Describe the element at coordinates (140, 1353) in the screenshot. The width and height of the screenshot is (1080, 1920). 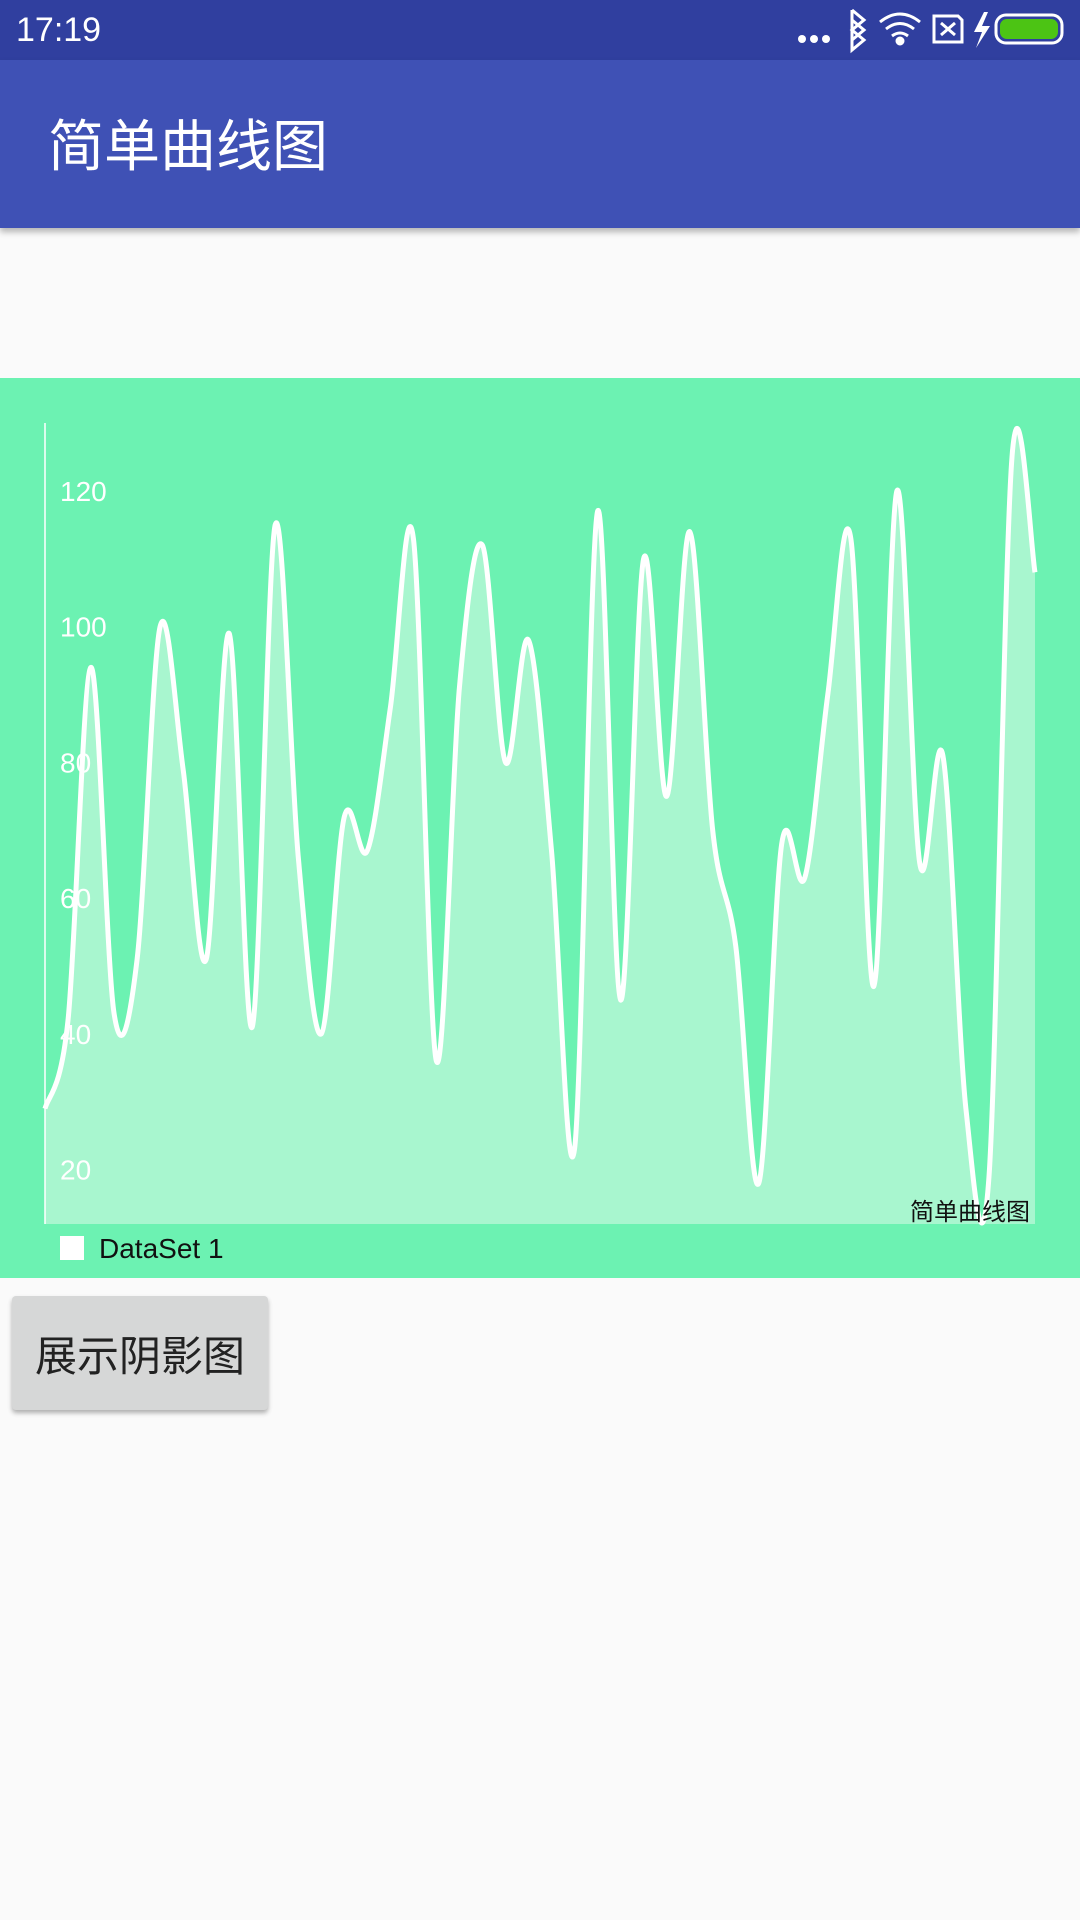
I see `show-shadow-button: 展示阴影图` at that location.